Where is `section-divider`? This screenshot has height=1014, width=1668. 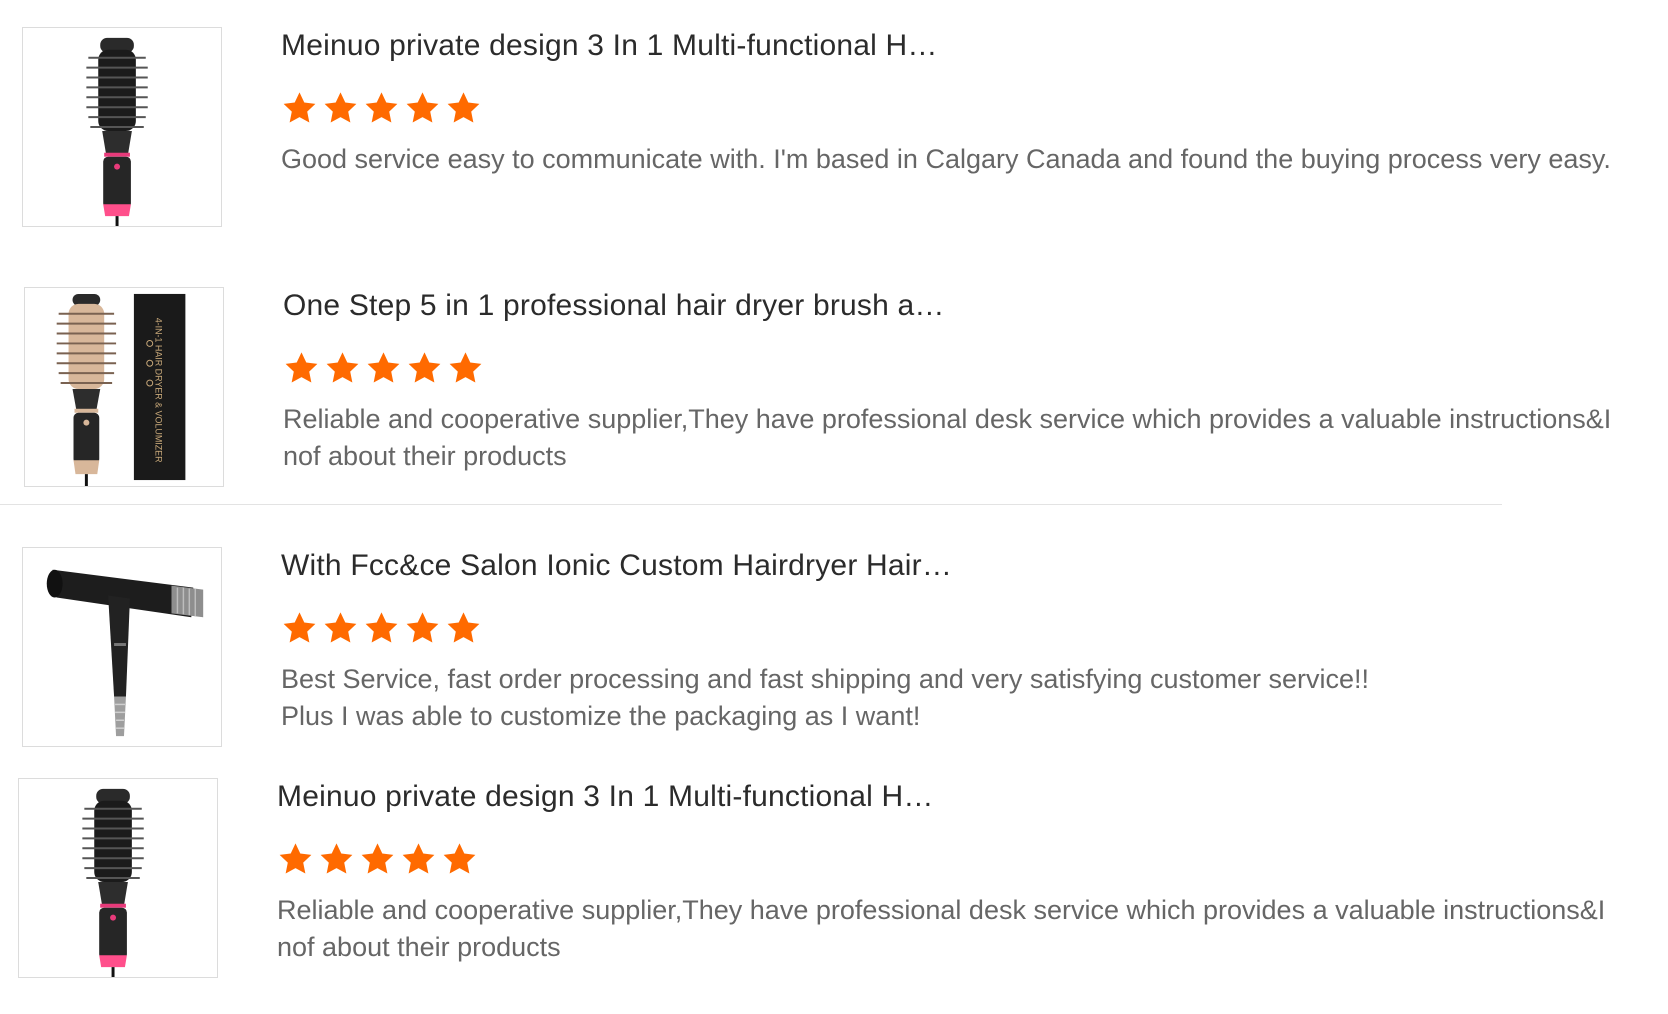
section-divider is located at coordinates (751, 504).